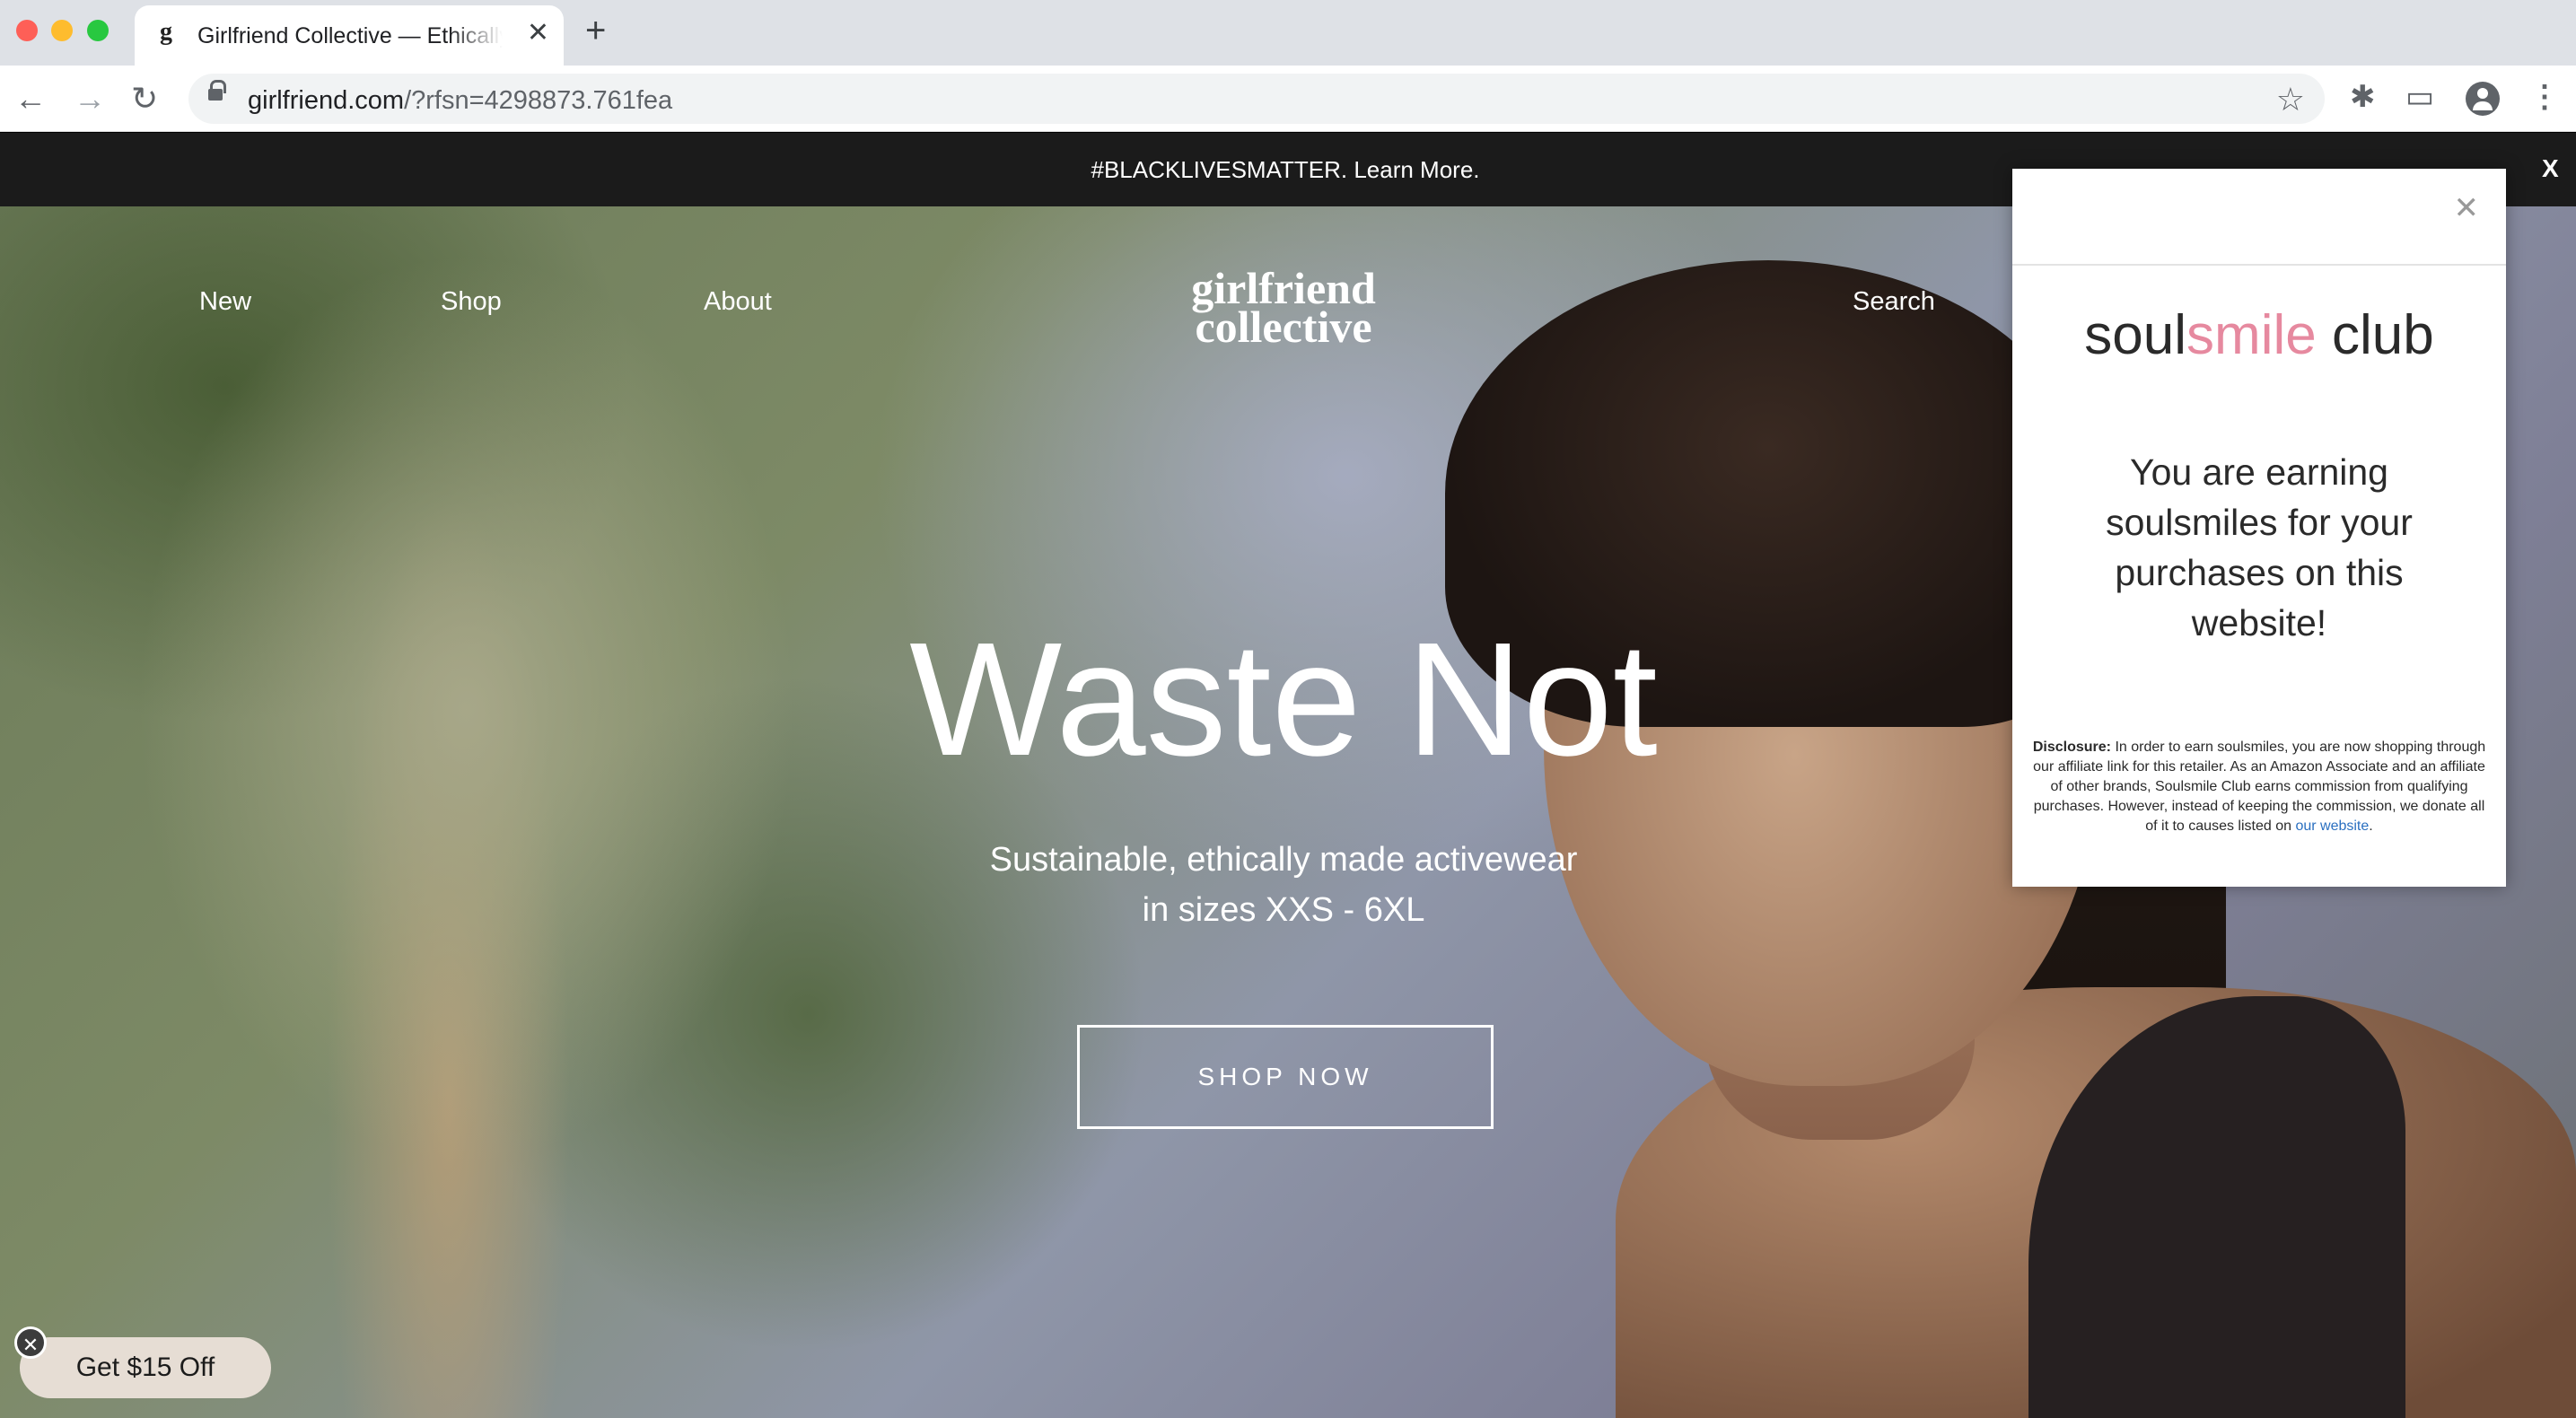 This screenshot has height=1418, width=2576. What do you see at coordinates (2251, 335) in the screenshot?
I see `brand-smile: smile` at bounding box center [2251, 335].